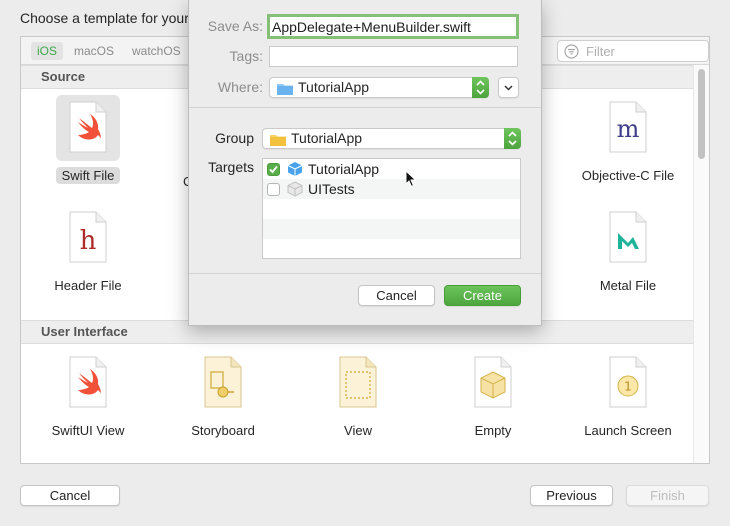 The image size is (730, 526). Describe the element at coordinates (396, 295) in the screenshot. I see `sheet-cancel-button: Cancel` at that location.